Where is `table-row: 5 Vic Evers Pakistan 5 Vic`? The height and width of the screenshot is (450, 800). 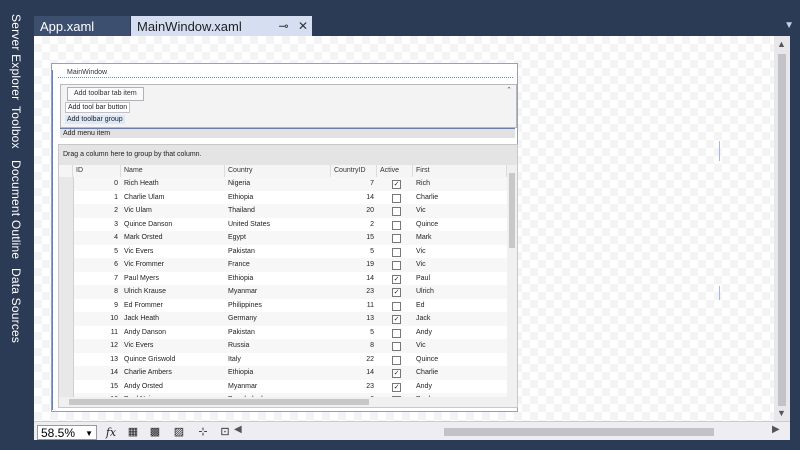 table-row: 5 Vic Evers Pakistan 5 Vic is located at coordinates (283, 251).